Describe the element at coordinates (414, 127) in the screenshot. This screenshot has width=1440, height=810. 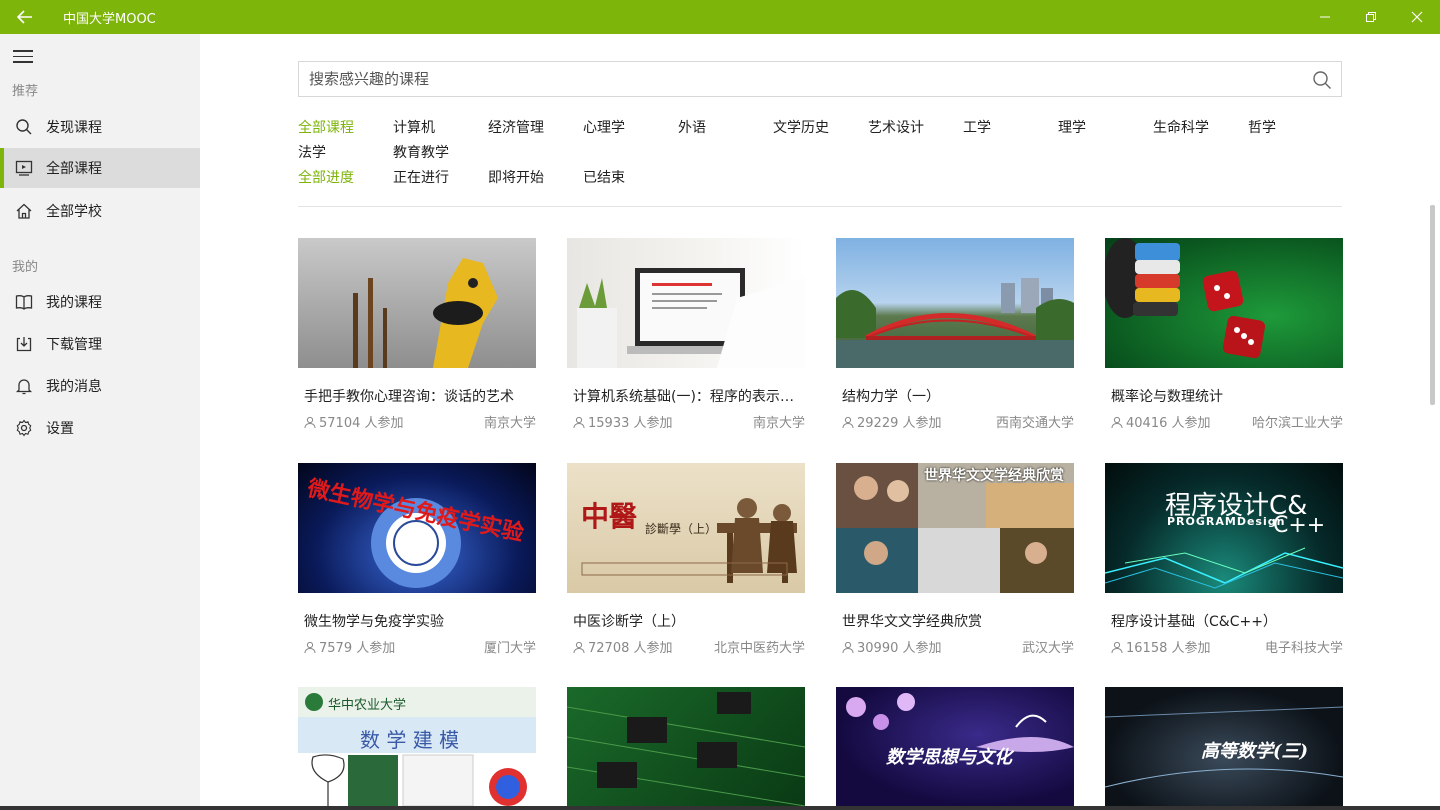
I see `filter-category-computer: 计算机` at that location.